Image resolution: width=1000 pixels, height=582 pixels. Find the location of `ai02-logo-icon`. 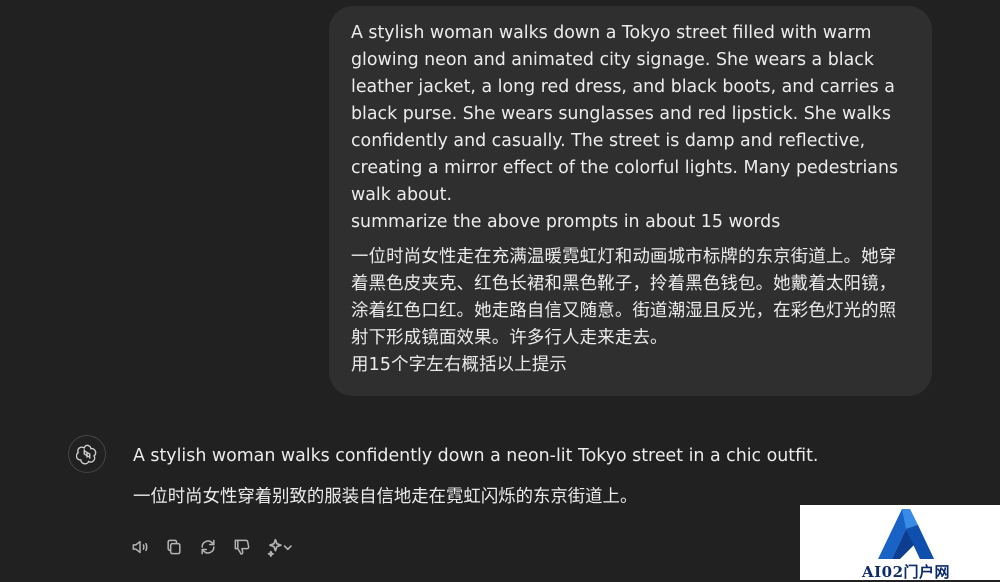

ai02-logo-icon is located at coordinates (906, 534).